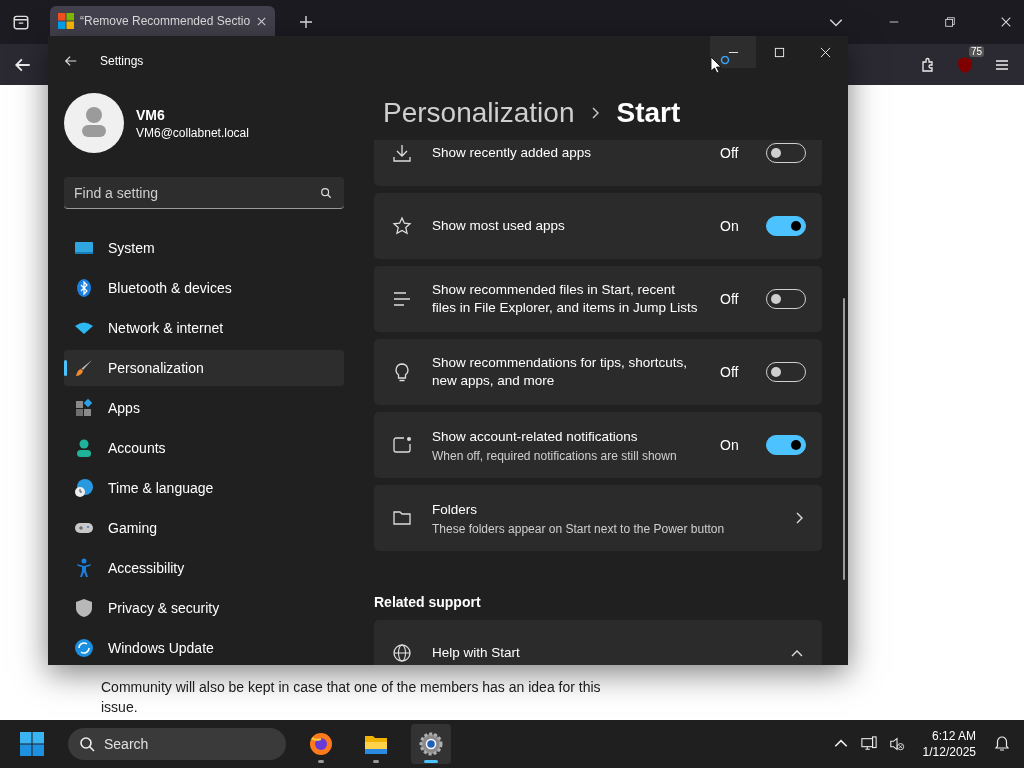 This screenshot has height=768, width=1024. Describe the element at coordinates (598, 642) in the screenshot. I see `expander-header: Help with Start` at that location.